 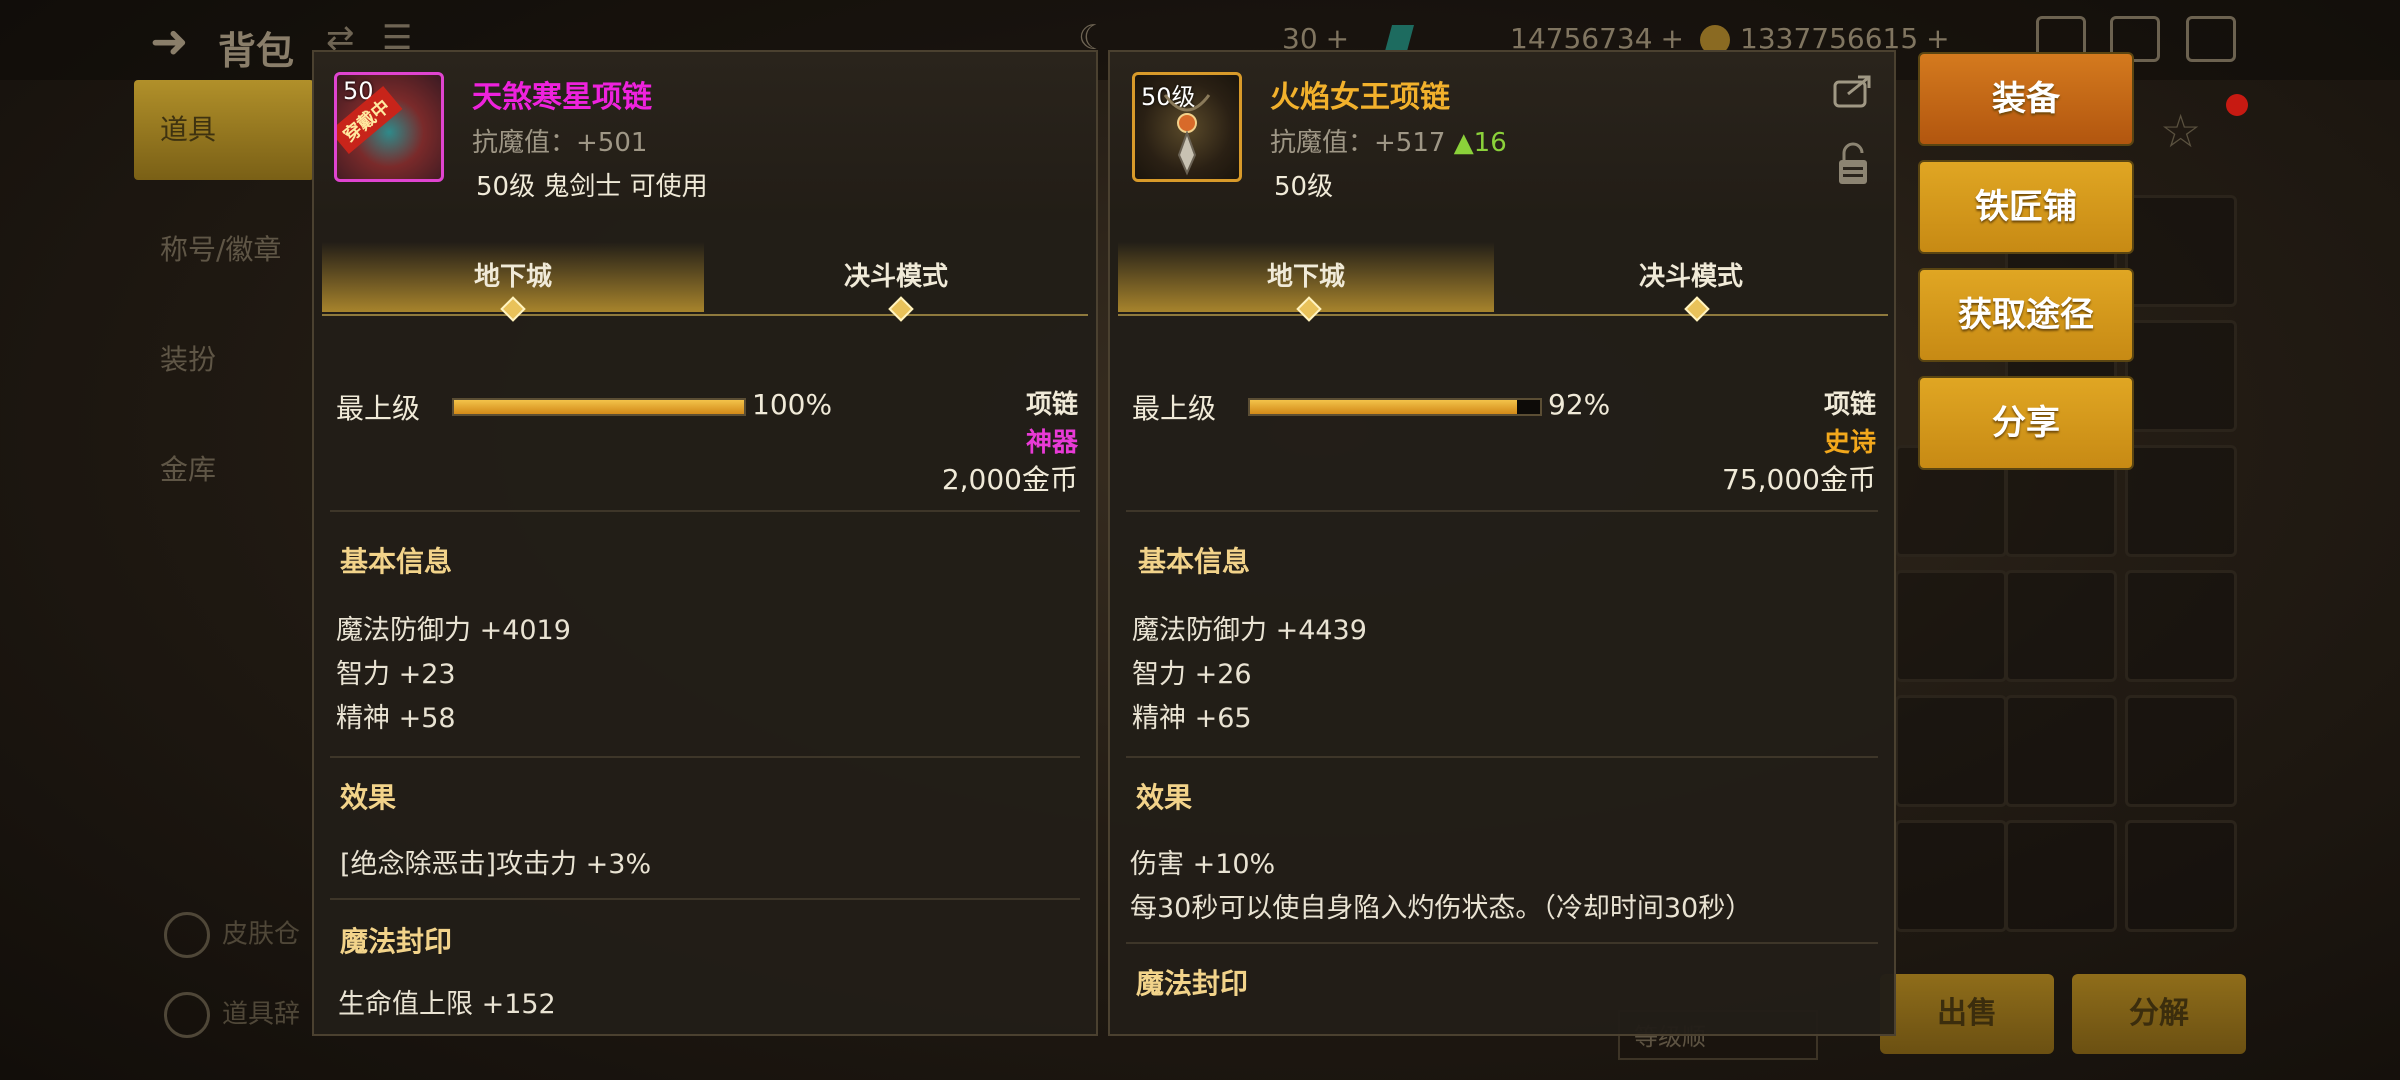 I want to click on seal-line: 生命值上限 +152, so click(x=447, y=1004).